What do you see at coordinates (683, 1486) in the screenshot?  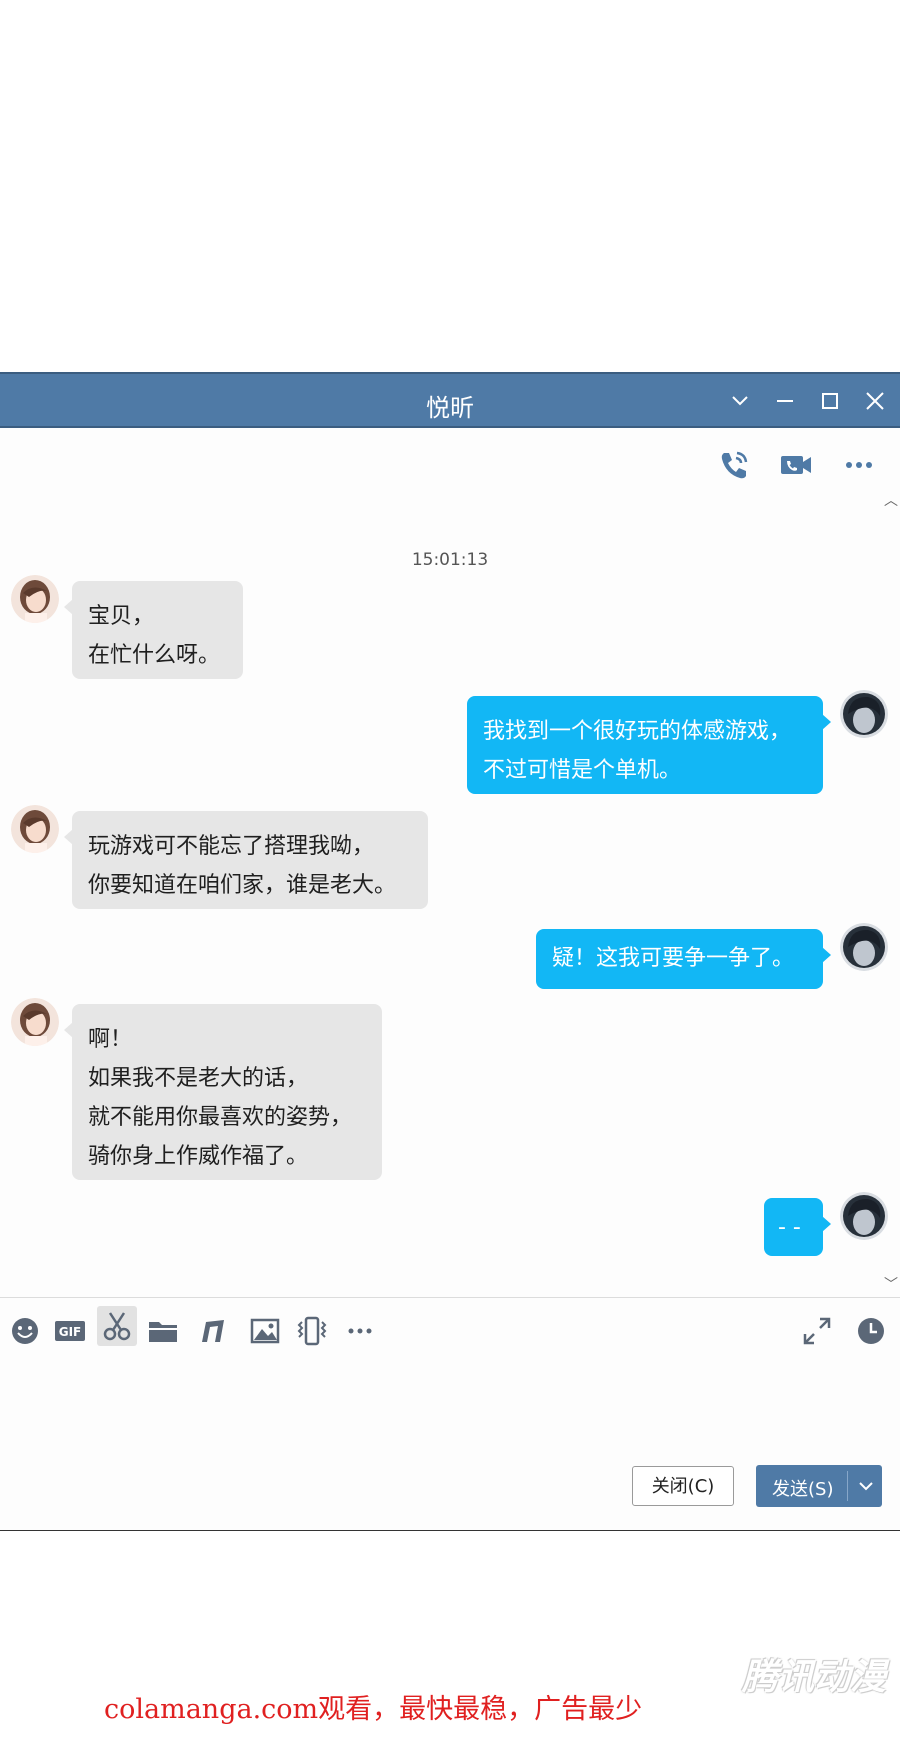 I see `close-button: 关闭(C)` at bounding box center [683, 1486].